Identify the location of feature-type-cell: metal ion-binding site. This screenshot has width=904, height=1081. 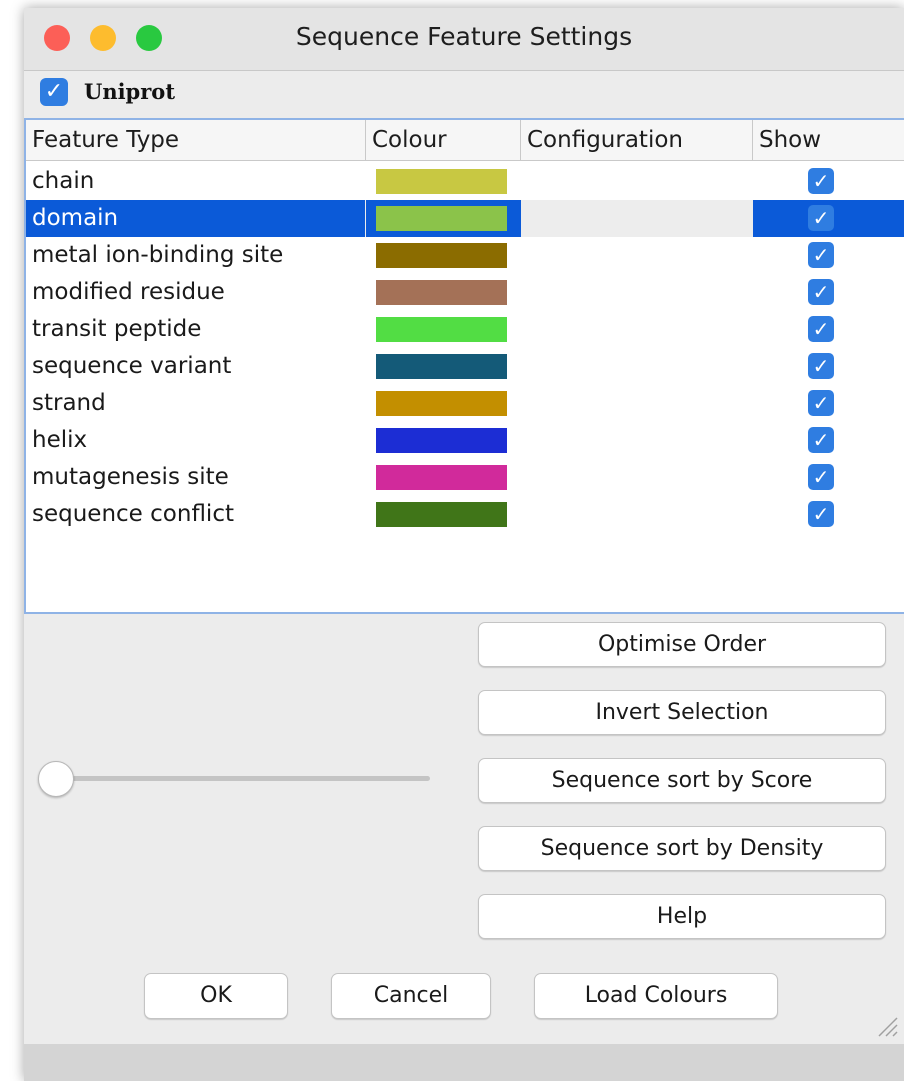
(195, 255).